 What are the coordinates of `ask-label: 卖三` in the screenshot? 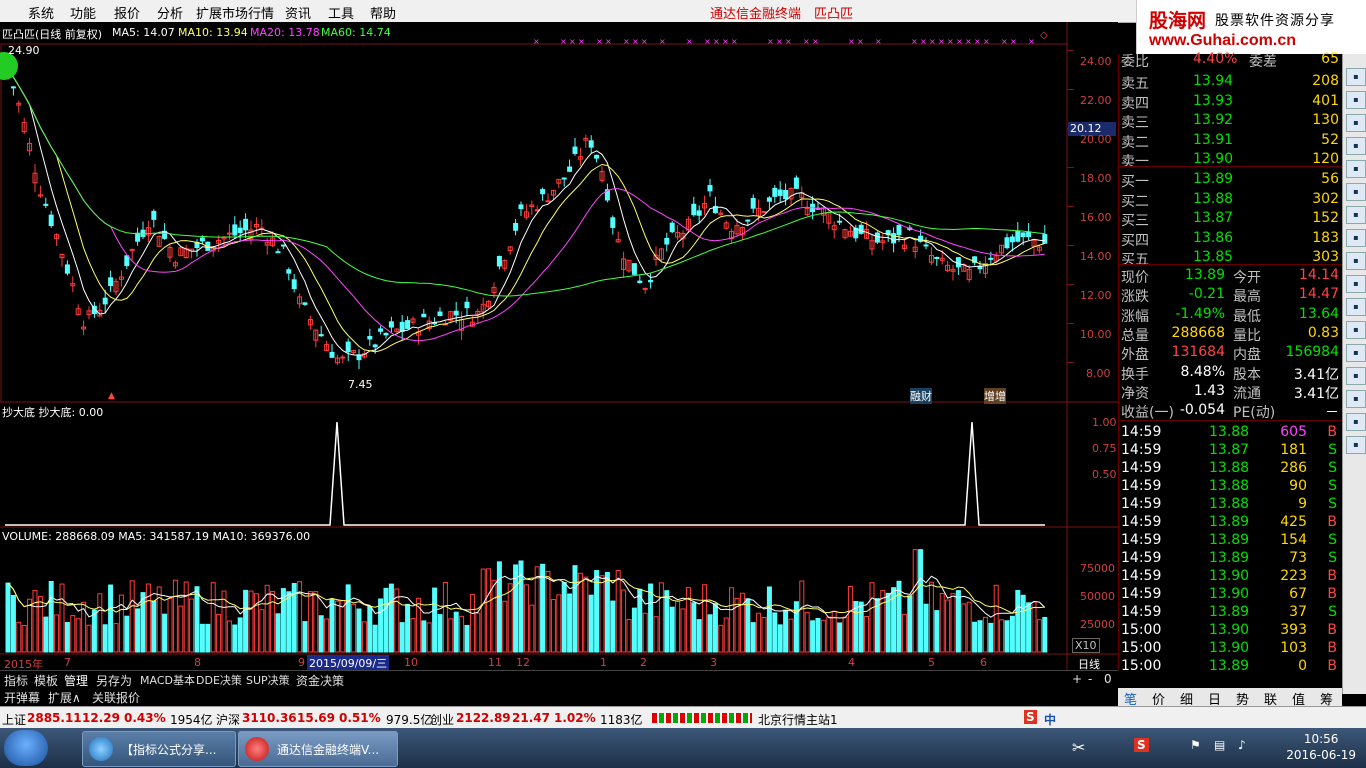 It's located at (1135, 123).